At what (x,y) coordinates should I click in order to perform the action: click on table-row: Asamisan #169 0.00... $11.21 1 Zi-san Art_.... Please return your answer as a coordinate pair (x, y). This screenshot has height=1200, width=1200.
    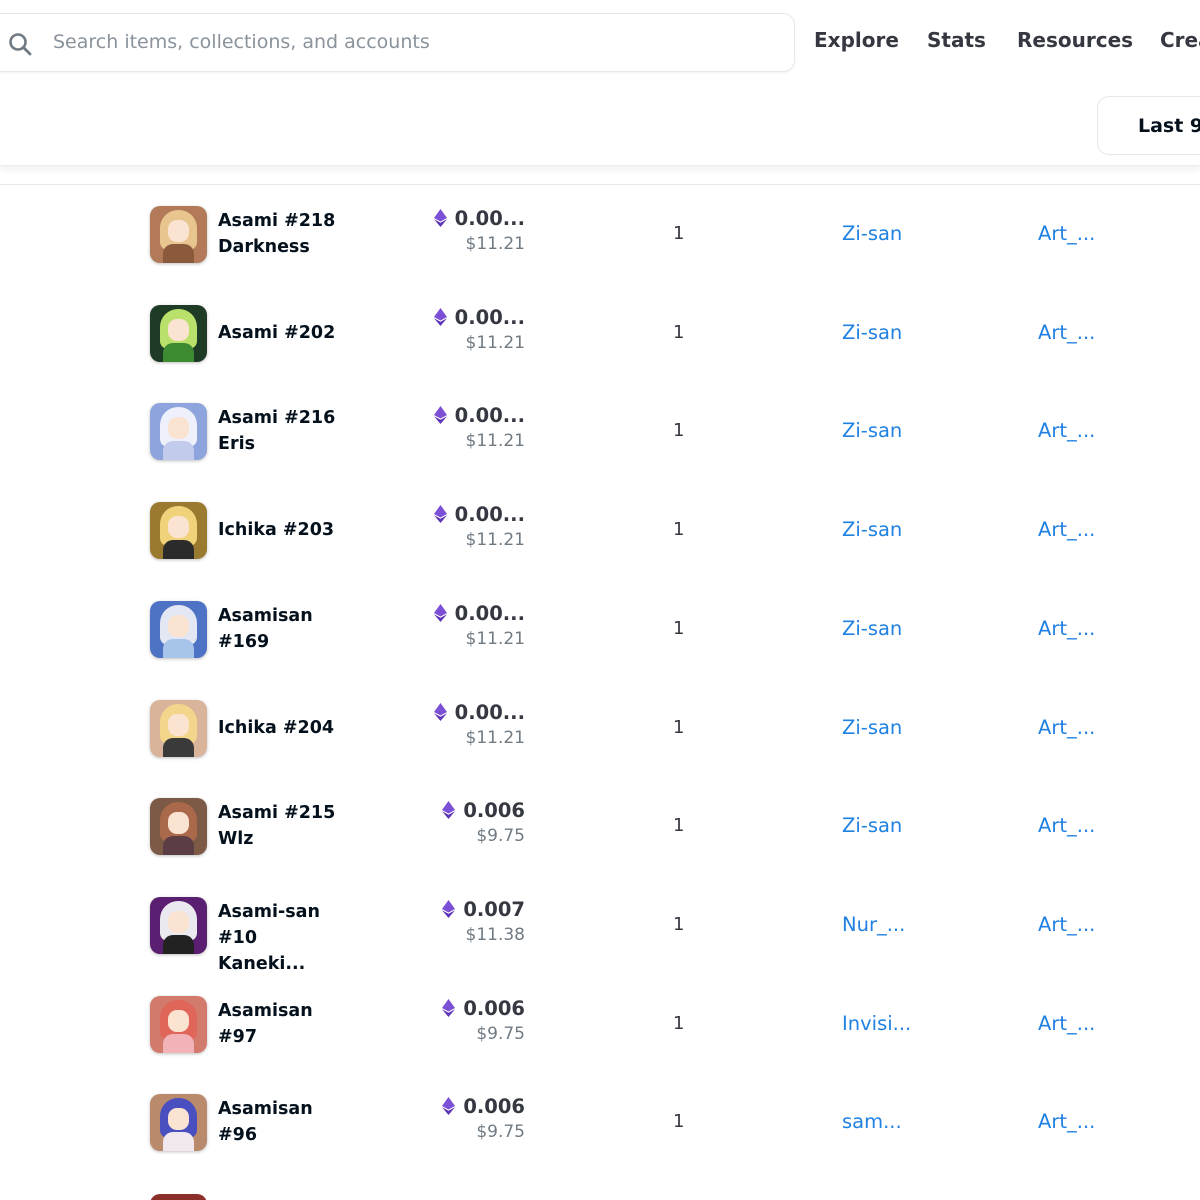
    Looking at the image, I should click on (600, 629).